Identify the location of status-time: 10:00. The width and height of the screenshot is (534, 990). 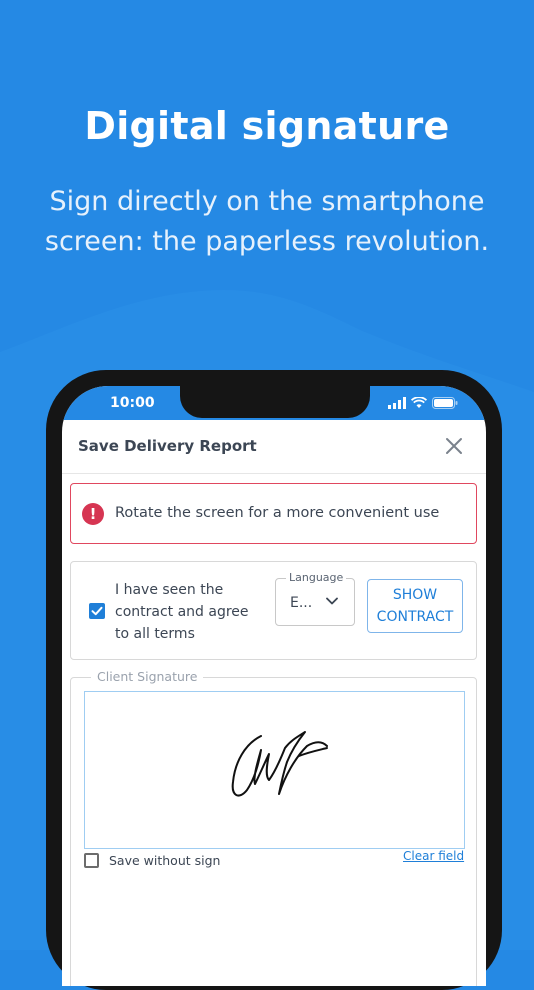
(132, 403).